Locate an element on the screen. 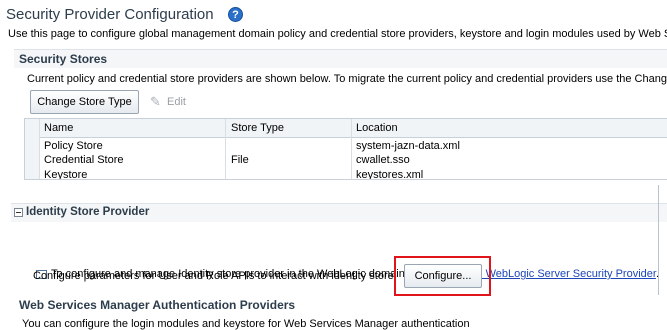 The height and width of the screenshot is (330, 667). identity-store-heading: Identity Store Provider is located at coordinates (88, 212).